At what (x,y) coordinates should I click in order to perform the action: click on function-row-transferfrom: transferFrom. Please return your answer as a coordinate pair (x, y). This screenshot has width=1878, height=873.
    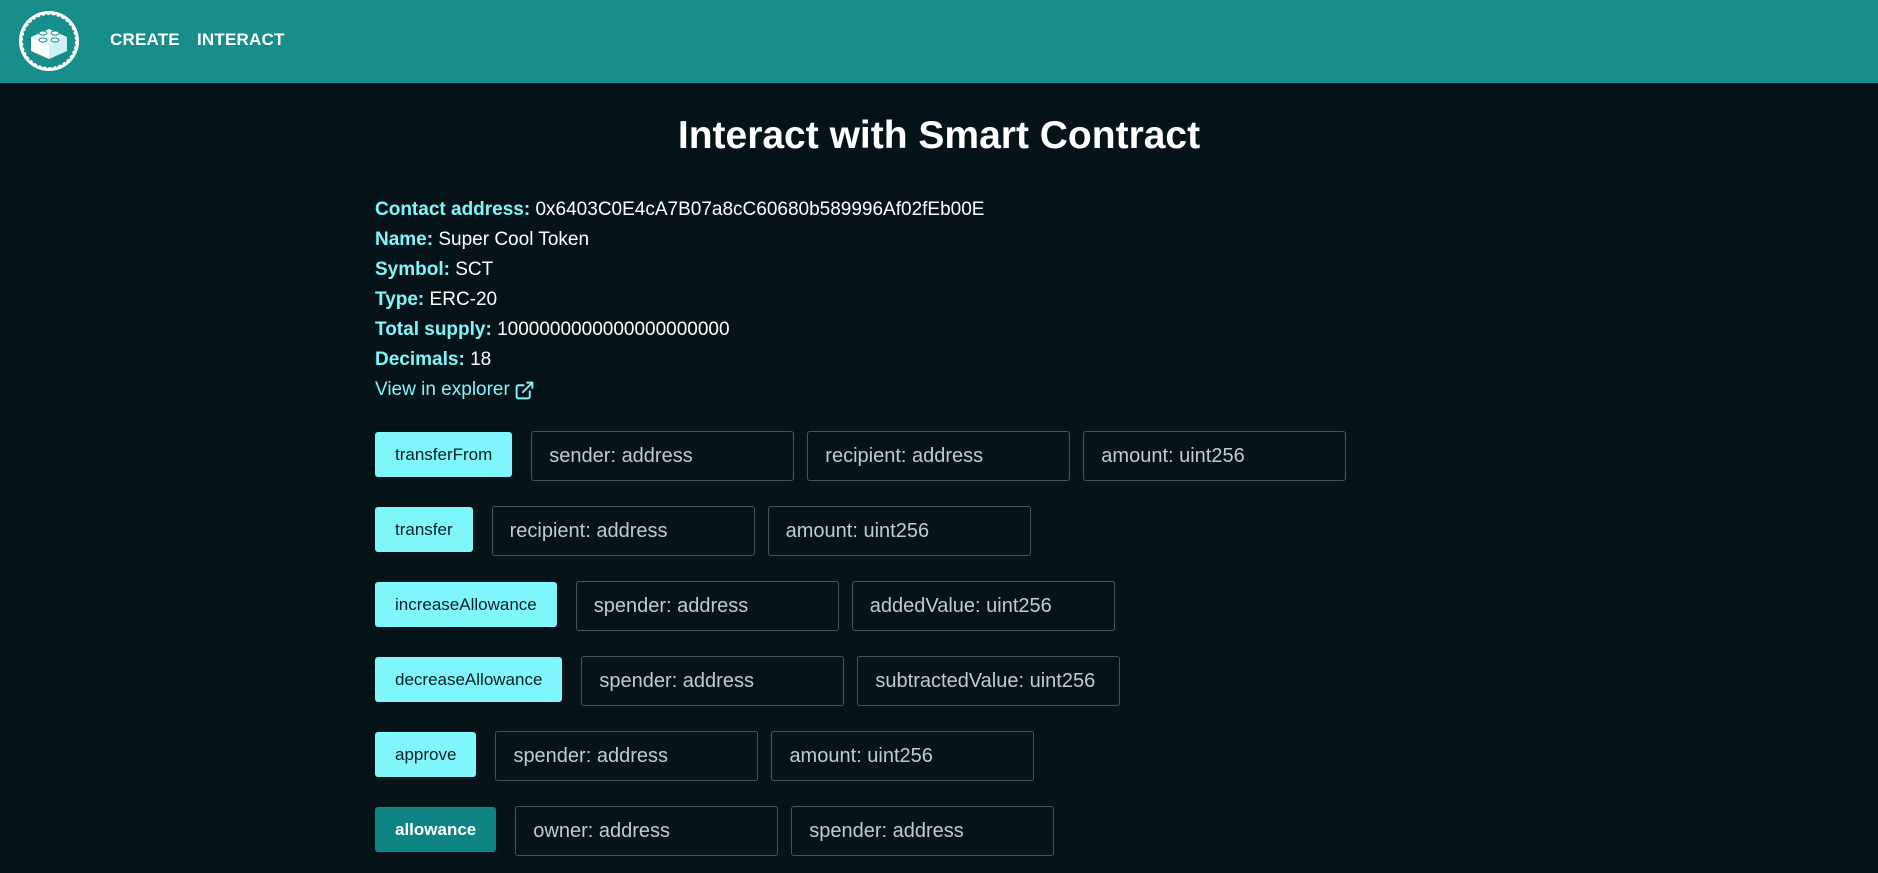
    Looking at the image, I should click on (861, 456).